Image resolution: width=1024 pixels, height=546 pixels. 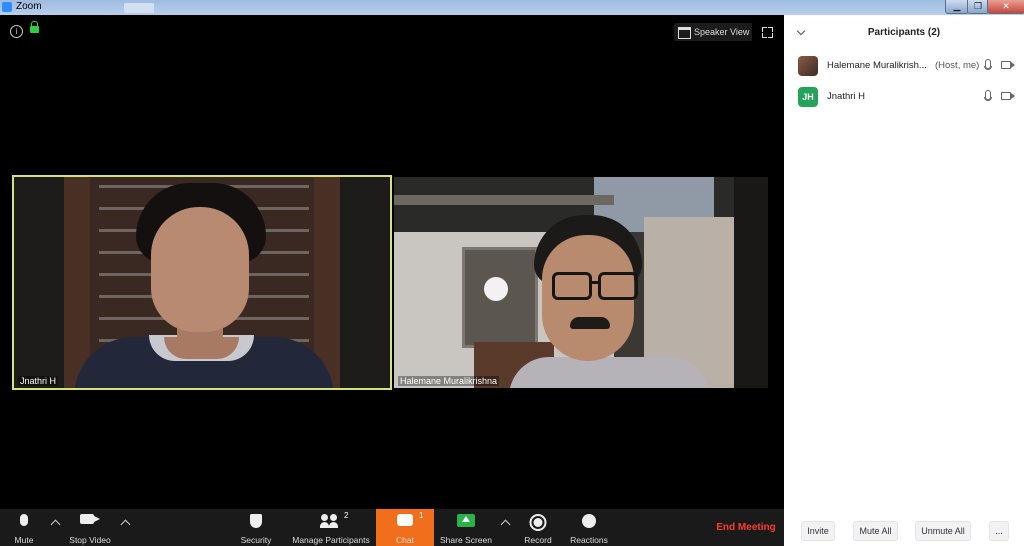 What do you see at coordinates (38, 381) in the screenshot?
I see `tile-name-label: Jnathri H` at bounding box center [38, 381].